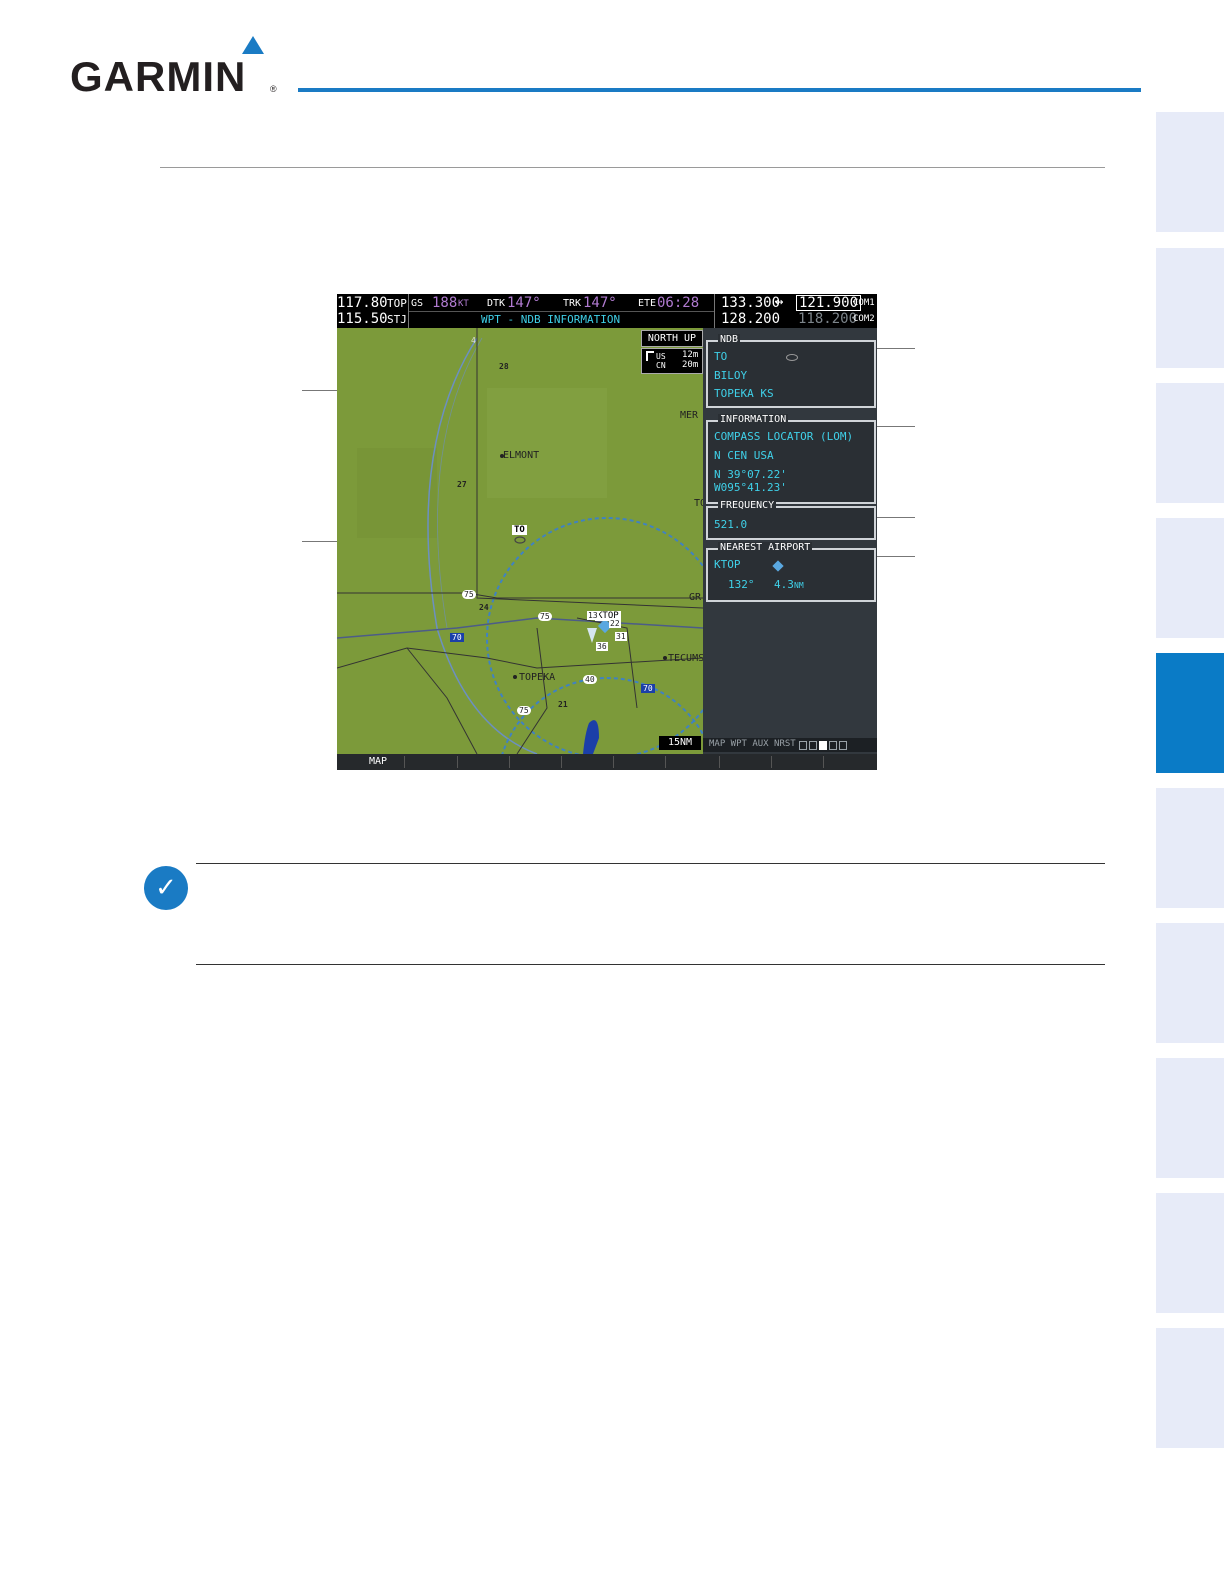 The height and width of the screenshot is (1584, 1224). What do you see at coordinates (463, 304) in the screenshot?
I see `gs-unit: KT` at bounding box center [463, 304].